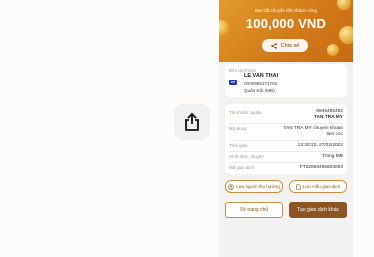 The height and width of the screenshot is (257, 374). Describe the element at coordinates (261, 83) in the screenshot. I see `recipient-account: 0000986371792` at that location.